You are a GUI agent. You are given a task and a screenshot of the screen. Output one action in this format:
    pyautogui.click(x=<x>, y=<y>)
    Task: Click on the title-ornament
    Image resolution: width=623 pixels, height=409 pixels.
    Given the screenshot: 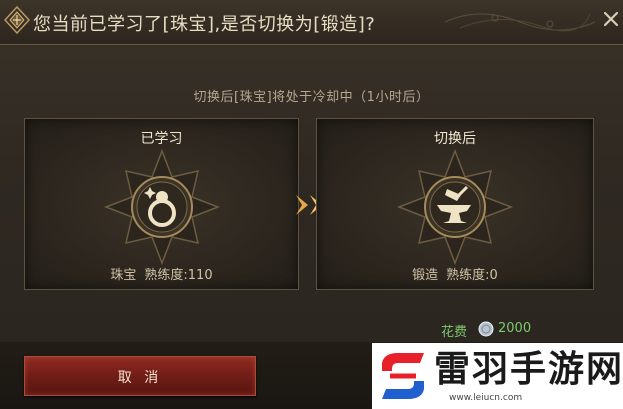 What is the action you would take?
    pyautogui.click(x=520, y=22)
    